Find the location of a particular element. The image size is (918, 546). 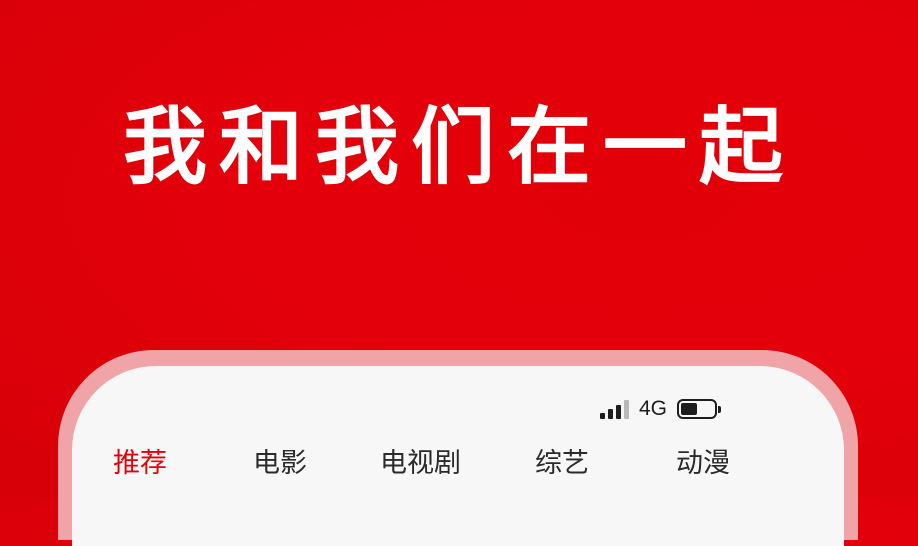

network-type-label: 4G is located at coordinates (653, 408).